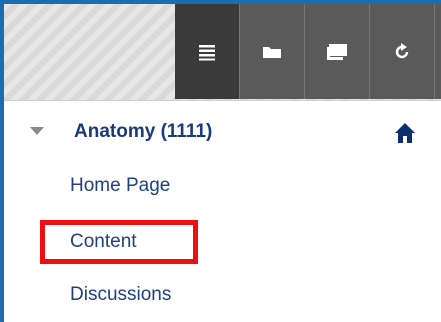 The width and height of the screenshot is (441, 322). I want to click on folder-view-button, so click(272, 51).